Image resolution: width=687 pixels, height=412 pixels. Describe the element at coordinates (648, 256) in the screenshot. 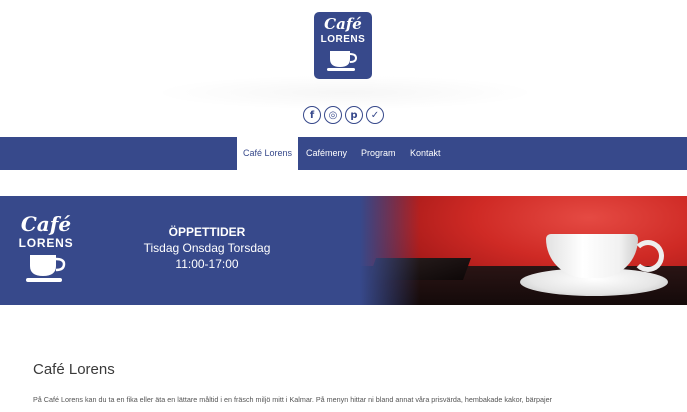

I see `photo-cup-handle` at that location.